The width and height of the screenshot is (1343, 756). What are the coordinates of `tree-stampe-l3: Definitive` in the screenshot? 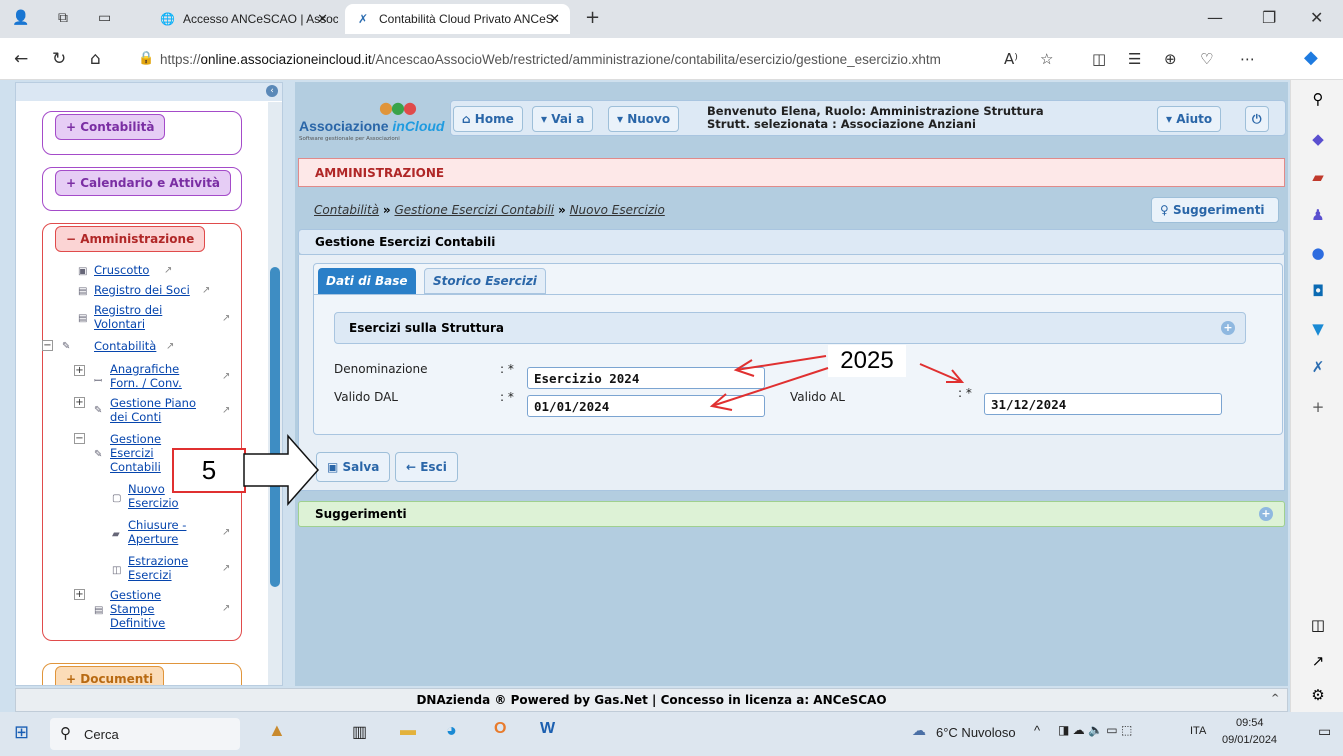 It's located at (137, 623).